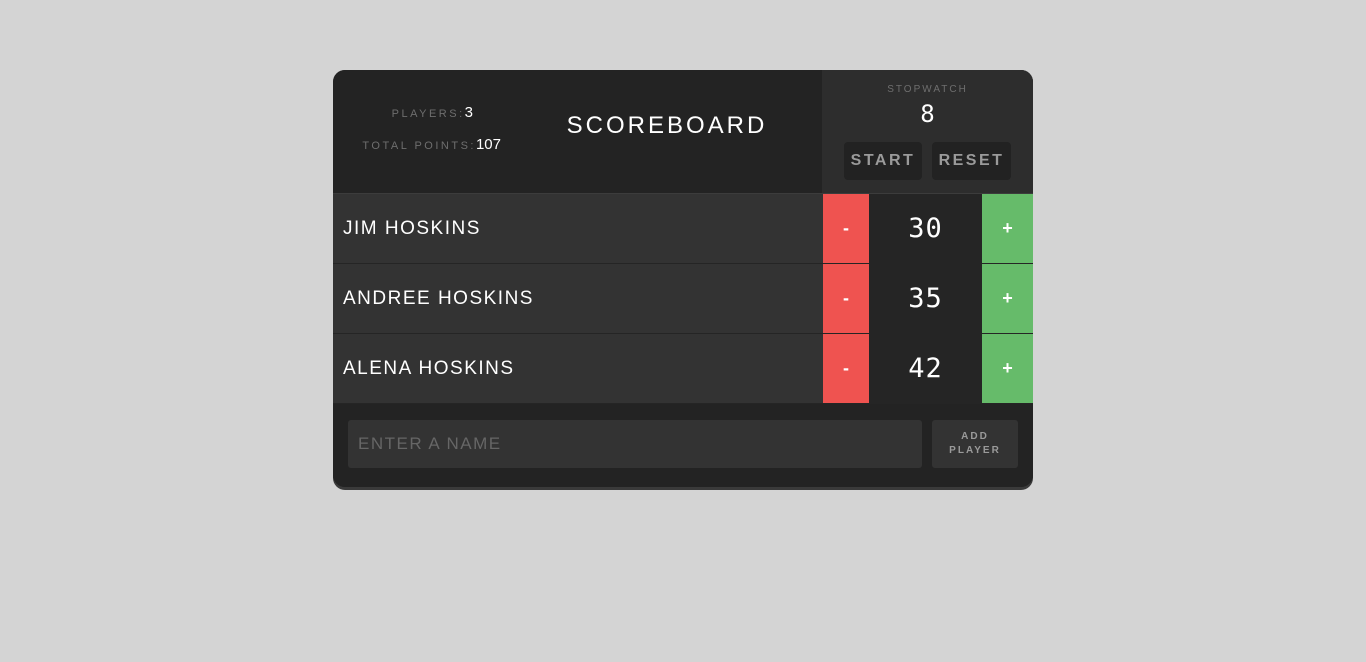  I want to click on player-row: JIM HOSKINS - 30 +, so click(683, 229).